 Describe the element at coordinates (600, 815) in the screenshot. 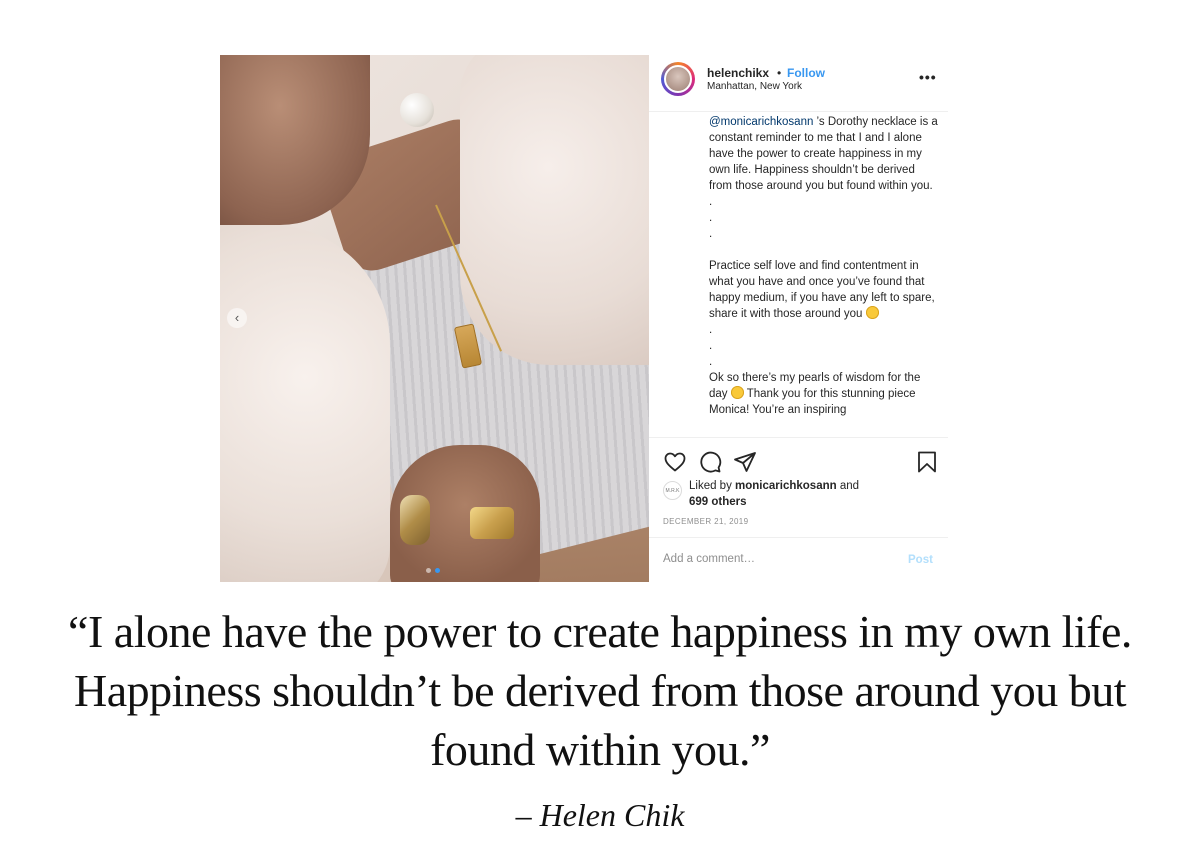

I see `quote-attribution: – Helen Chik` at that location.